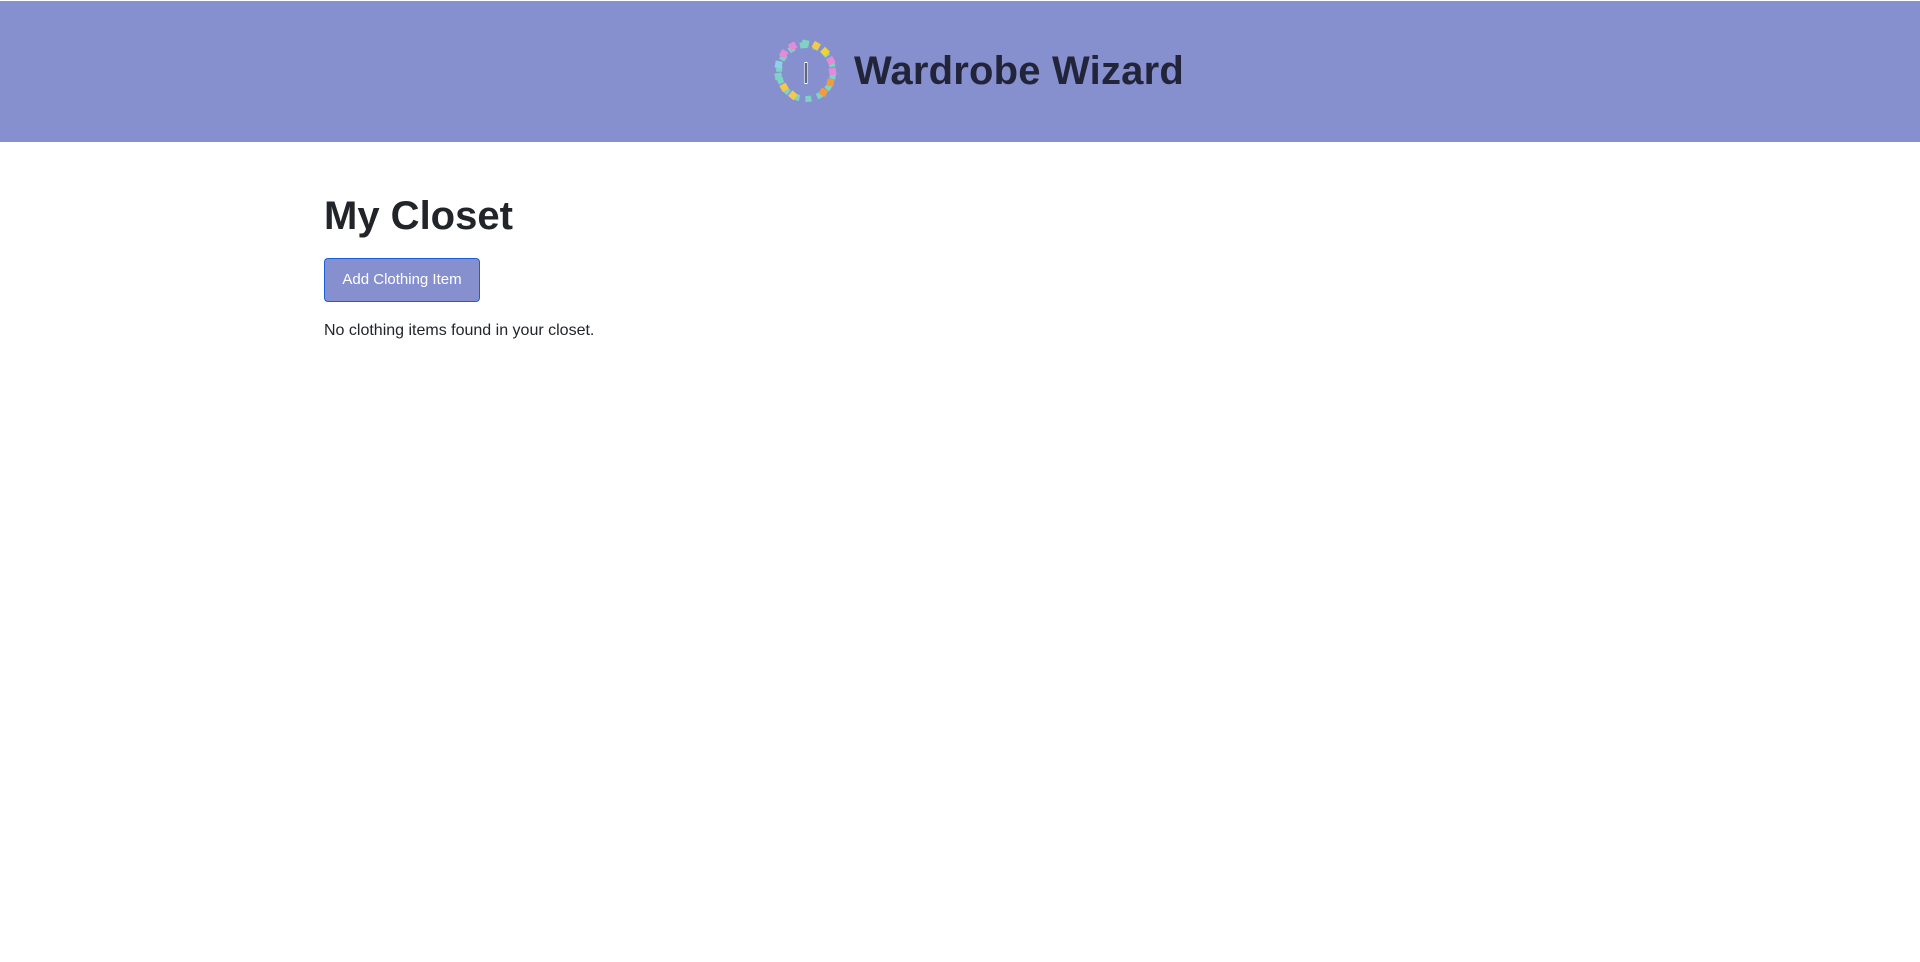 The width and height of the screenshot is (1920, 962). What do you see at coordinates (459, 330) in the screenshot?
I see `empty-state-message: No clothing items found in your closet.` at bounding box center [459, 330].